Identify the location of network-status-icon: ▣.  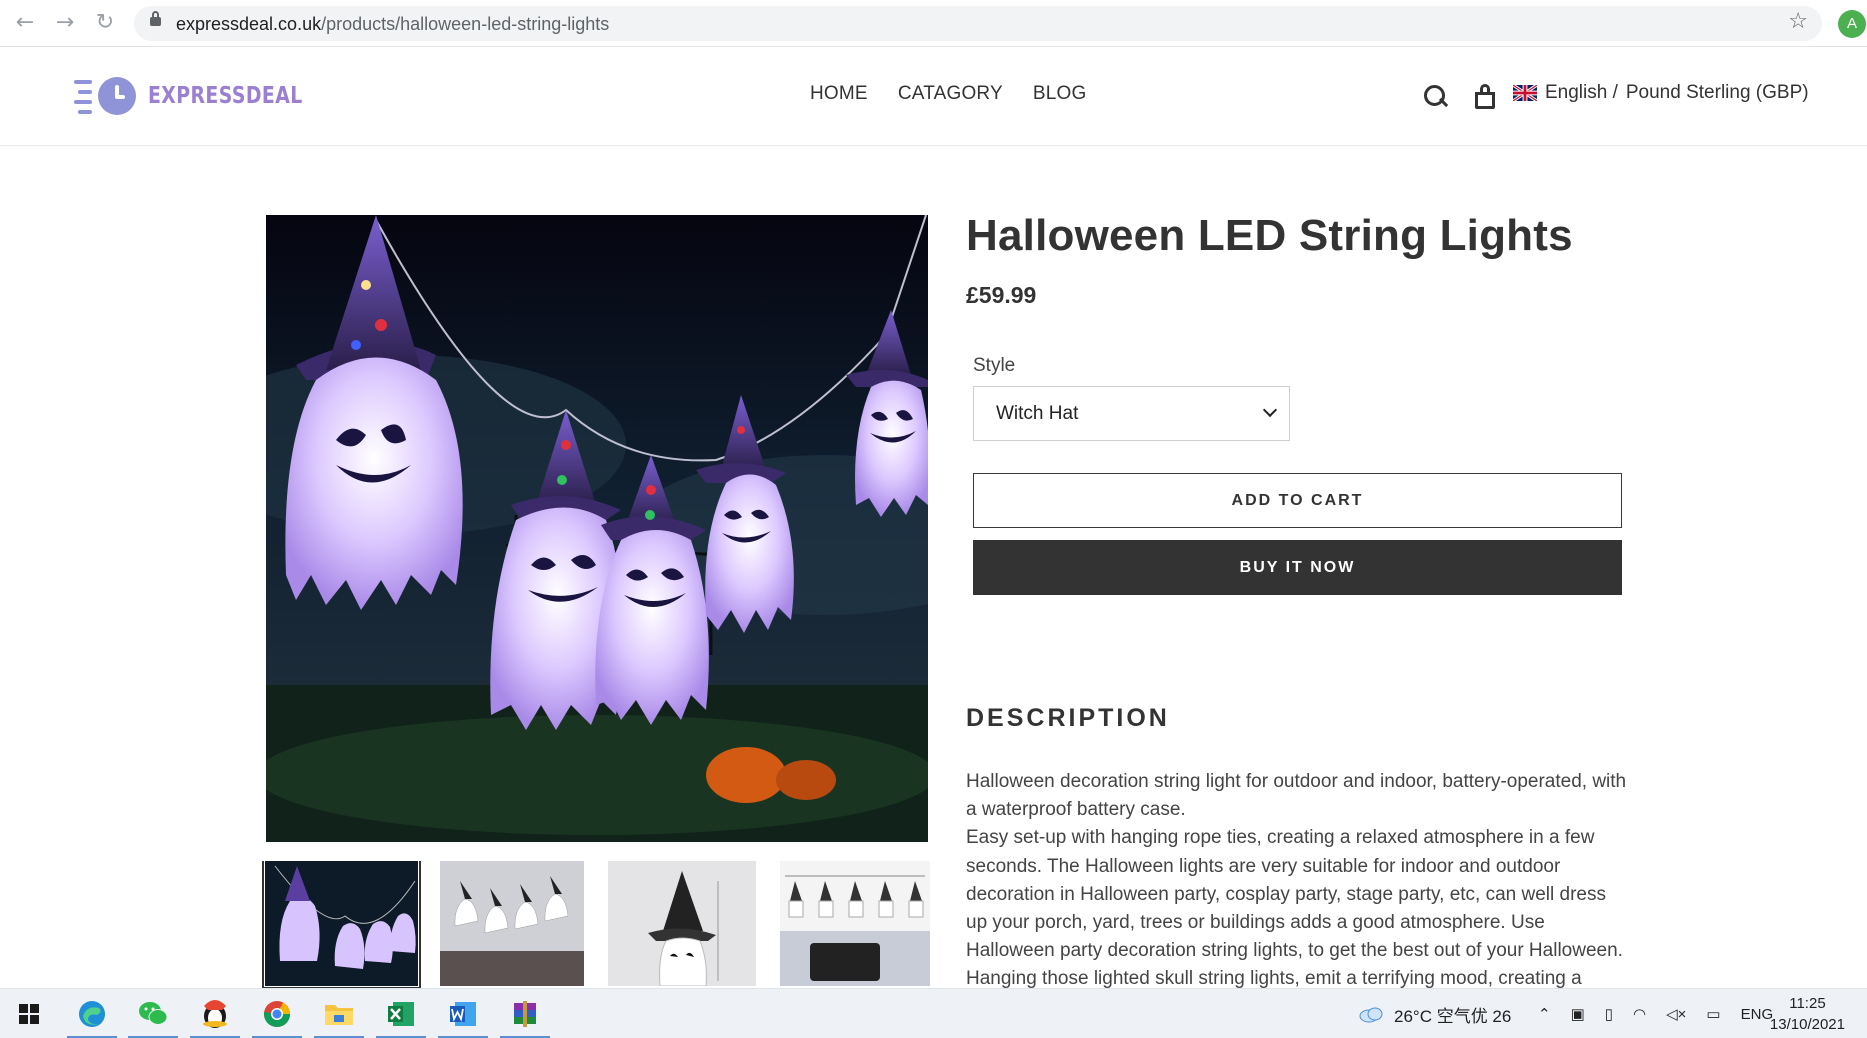
(1578, 1014).